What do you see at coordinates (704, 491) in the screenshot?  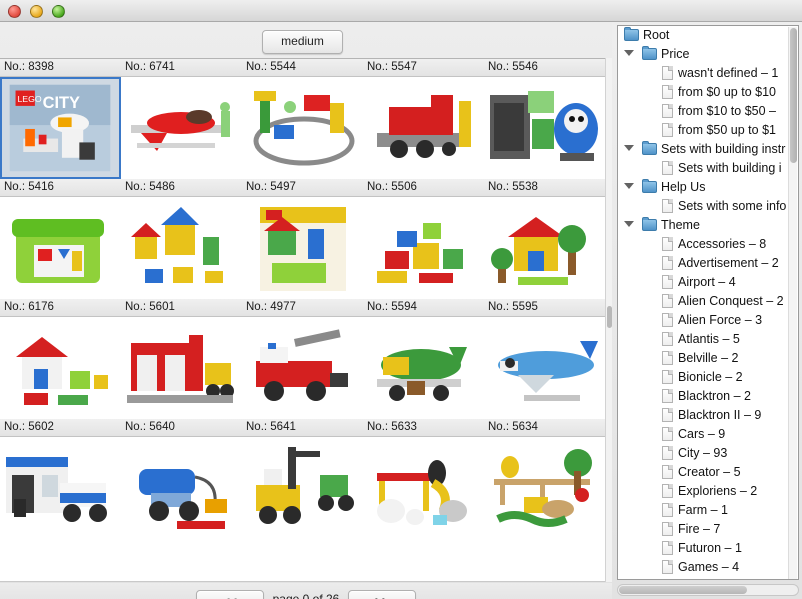 I see `tree-item: Exploriens – 2` at bounding box center [704, 491].